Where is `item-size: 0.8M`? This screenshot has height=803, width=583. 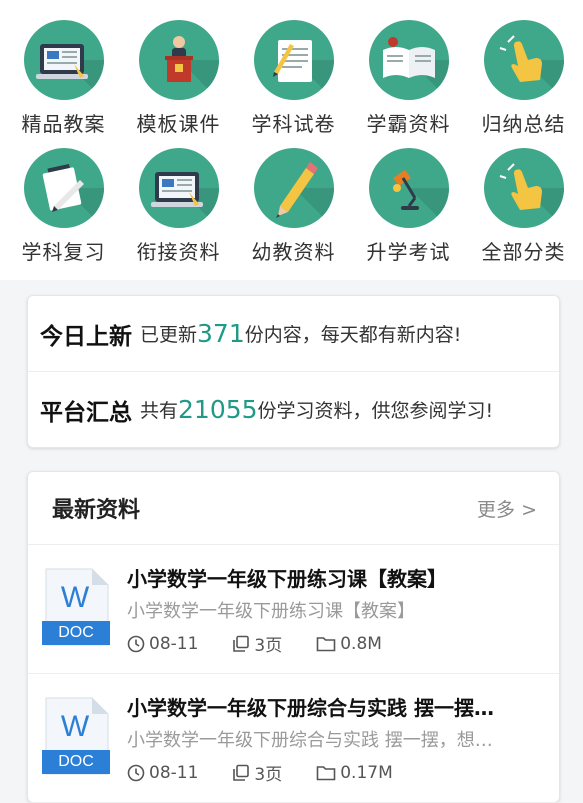
item-size: 0.8M is located at coordinates (349, 644).